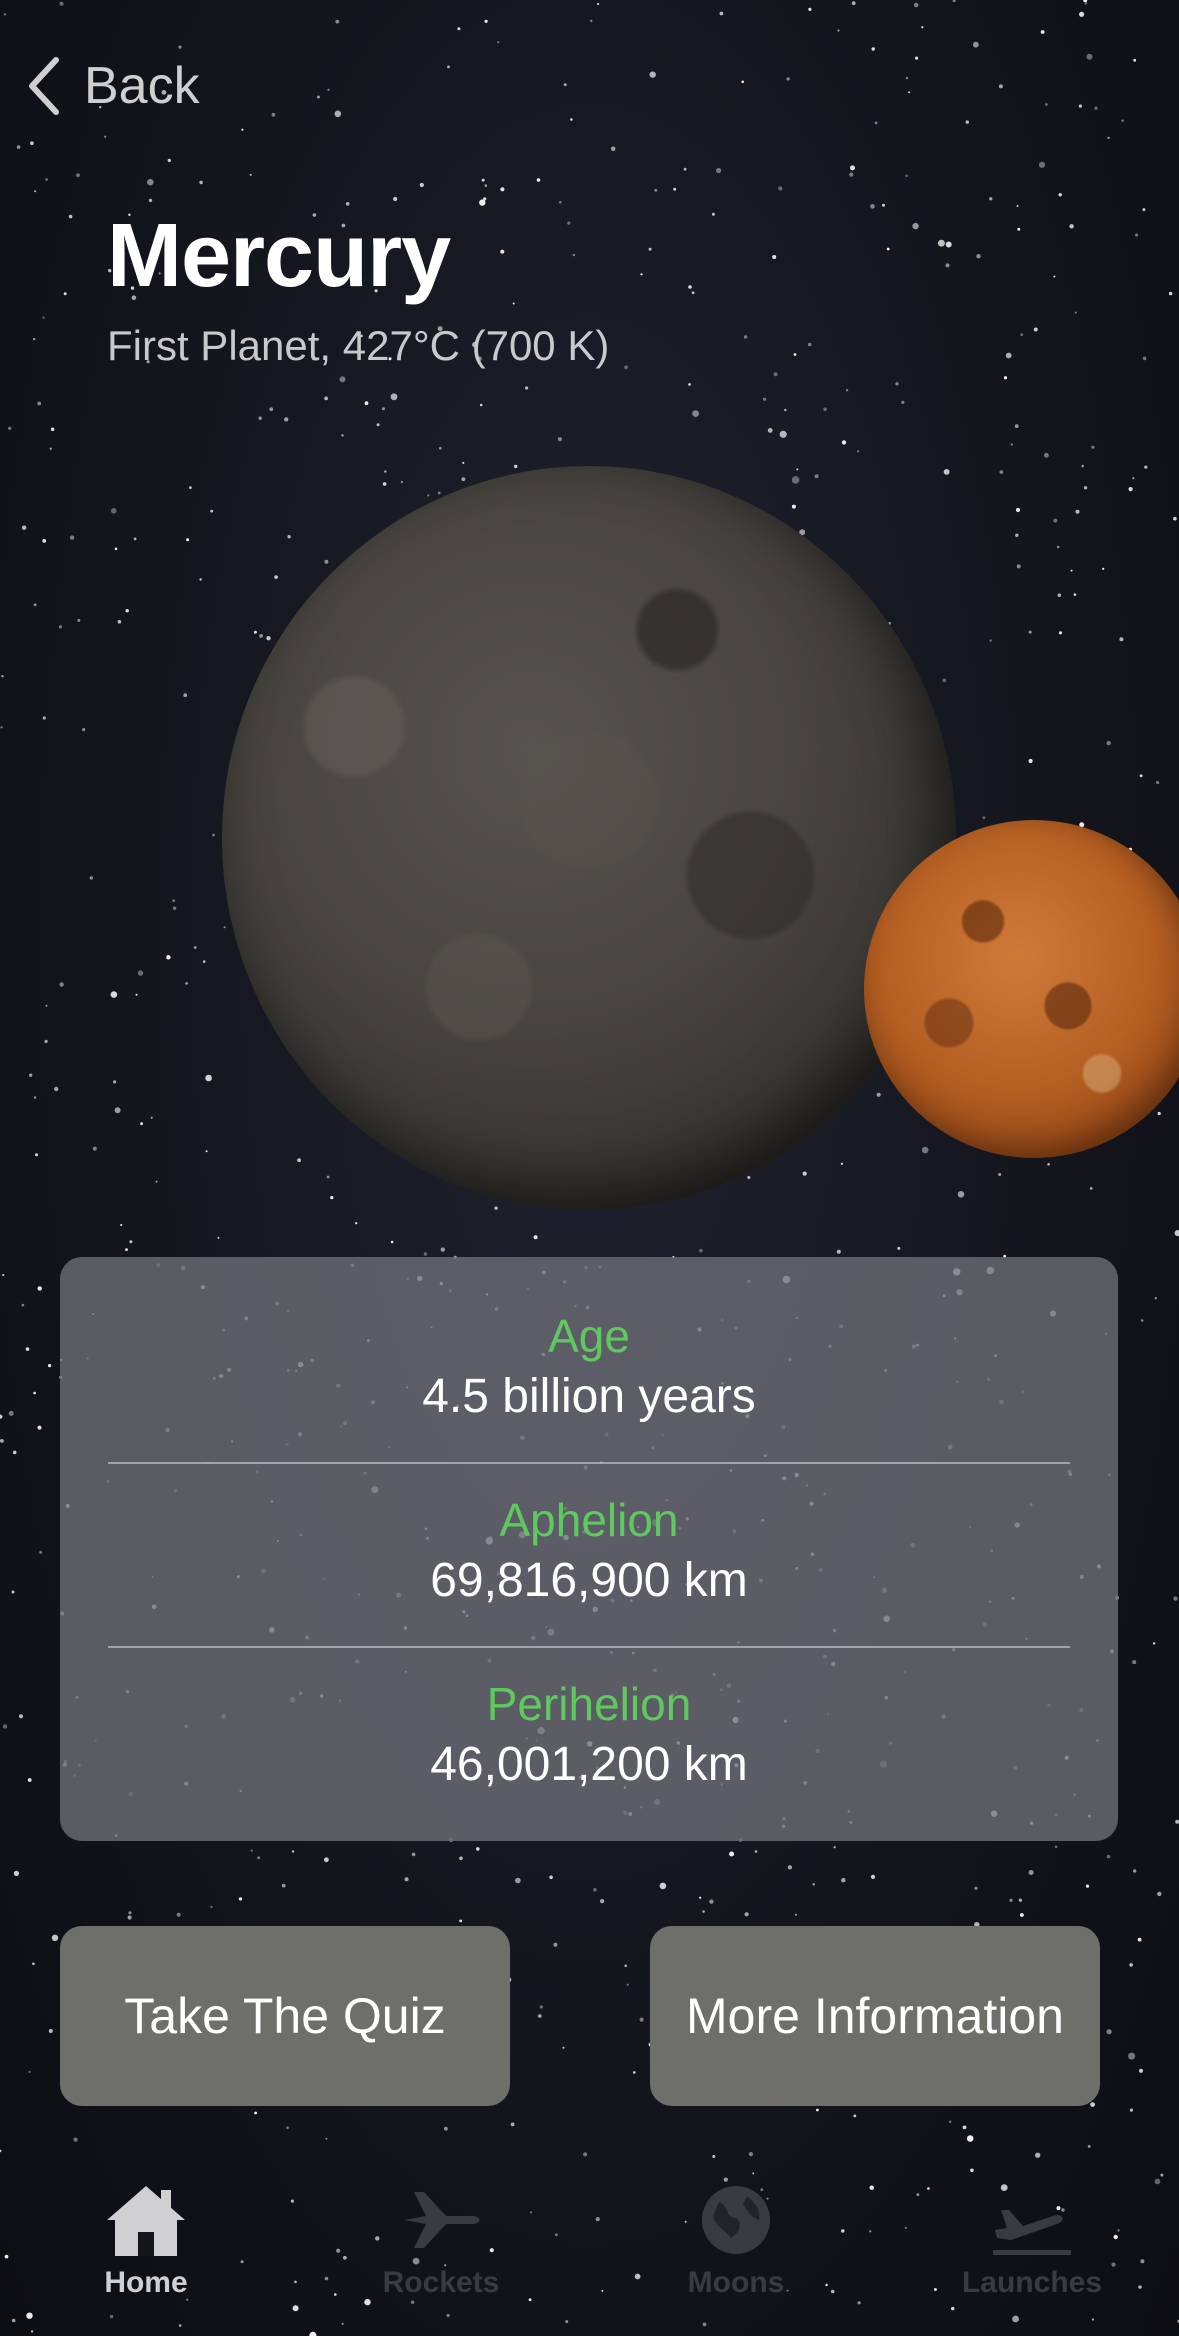 This screenshot has width=1179, height=2336. Describe the element at coordinates (875, 2016) in the screenshot. I see `more-information-button: More Information` at that location.